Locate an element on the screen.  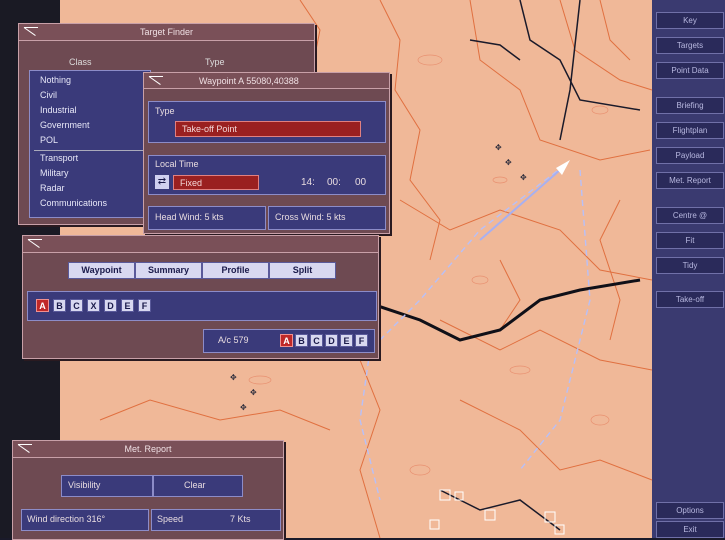
met-report-titlebar: Met. Report is located at coordinates (148, 449).